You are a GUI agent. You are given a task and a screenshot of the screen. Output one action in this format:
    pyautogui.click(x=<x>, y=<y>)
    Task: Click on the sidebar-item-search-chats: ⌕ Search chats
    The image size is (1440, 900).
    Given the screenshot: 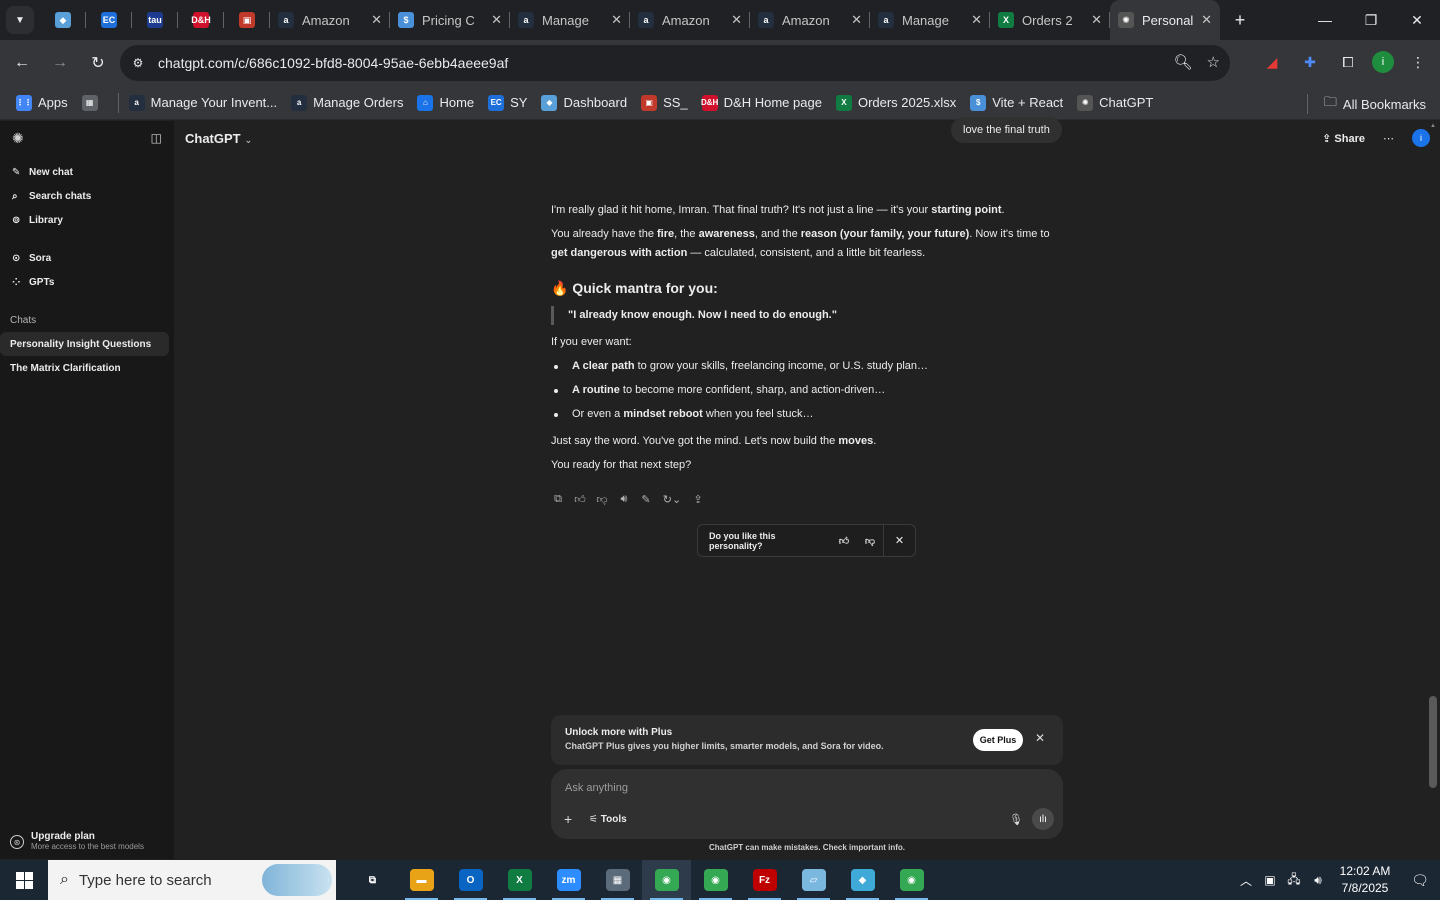 What is the action you would take?
    pyautogui.click(x=87, y=196)
    